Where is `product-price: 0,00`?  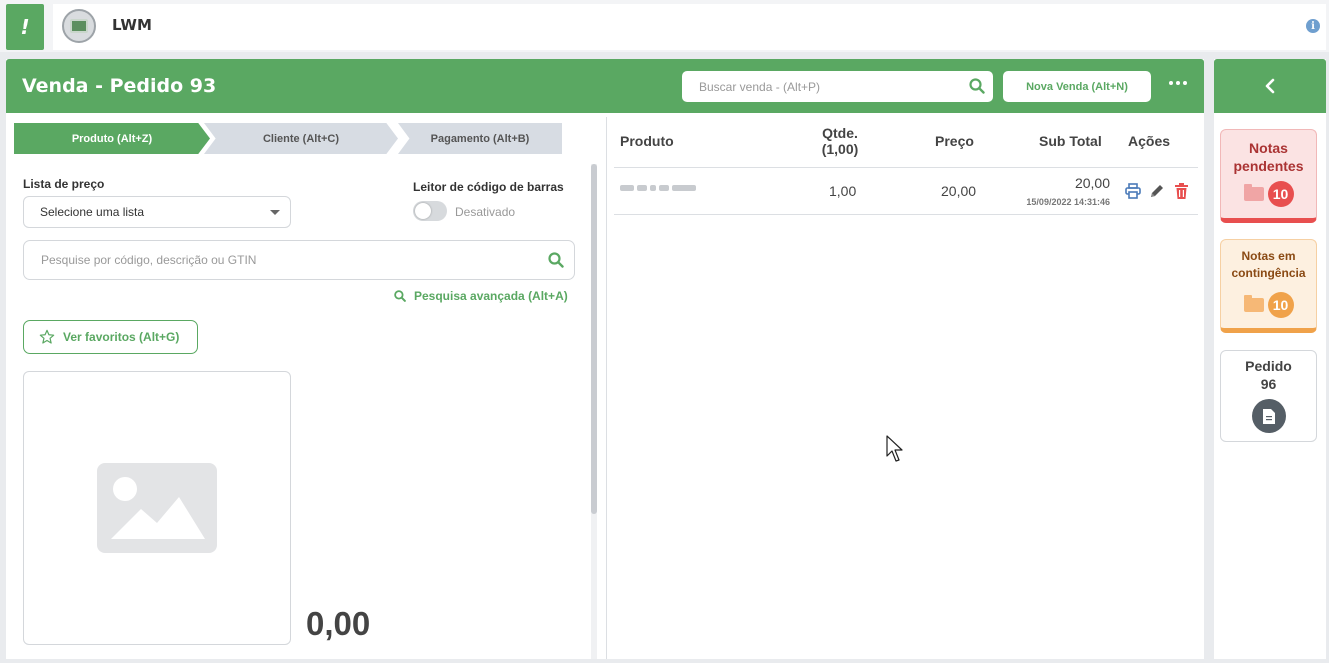 product-price: 0,00 is located at coordinates (338, 623).